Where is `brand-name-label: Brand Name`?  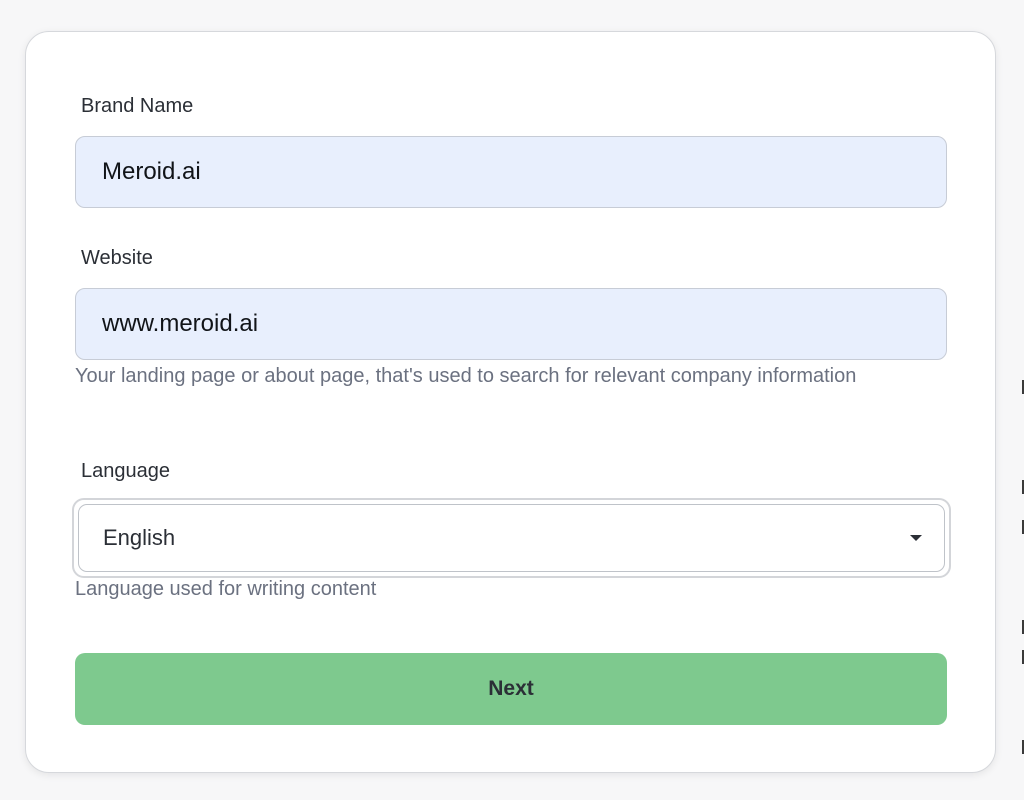 brand-name-label: Brand Name is located at coordinates (137, 106).